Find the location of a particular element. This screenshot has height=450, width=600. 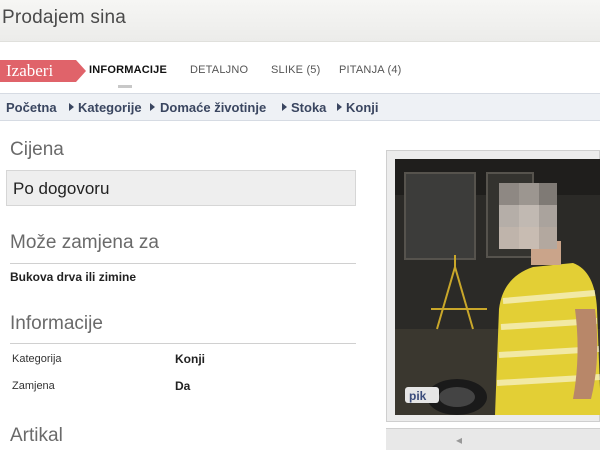

photo-prev-icon: ◂ is located at coordinates (459, 440).